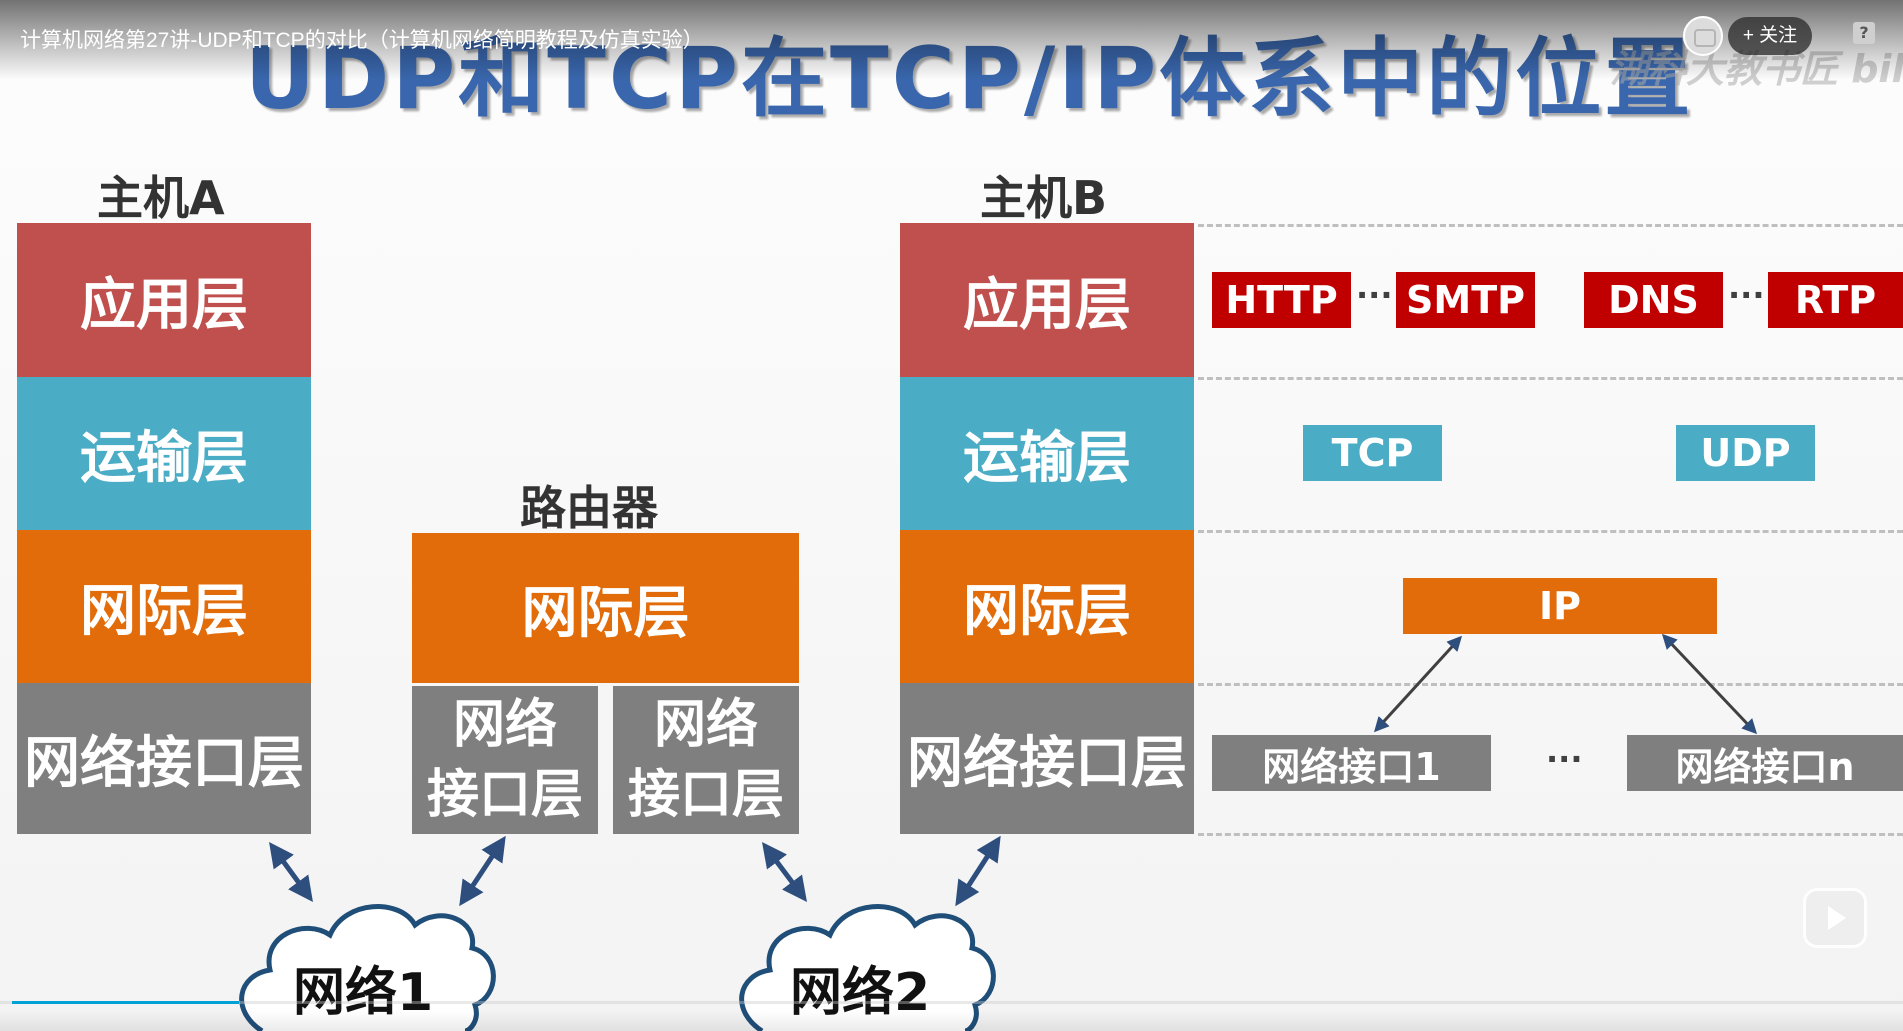 The height and width of the screenshot is (1031, 1903). What do you see at coordinates (1564, 759) in the screenshot?
I see `ellipsis-interfaces: ···` at bounding box center [1564, 759].